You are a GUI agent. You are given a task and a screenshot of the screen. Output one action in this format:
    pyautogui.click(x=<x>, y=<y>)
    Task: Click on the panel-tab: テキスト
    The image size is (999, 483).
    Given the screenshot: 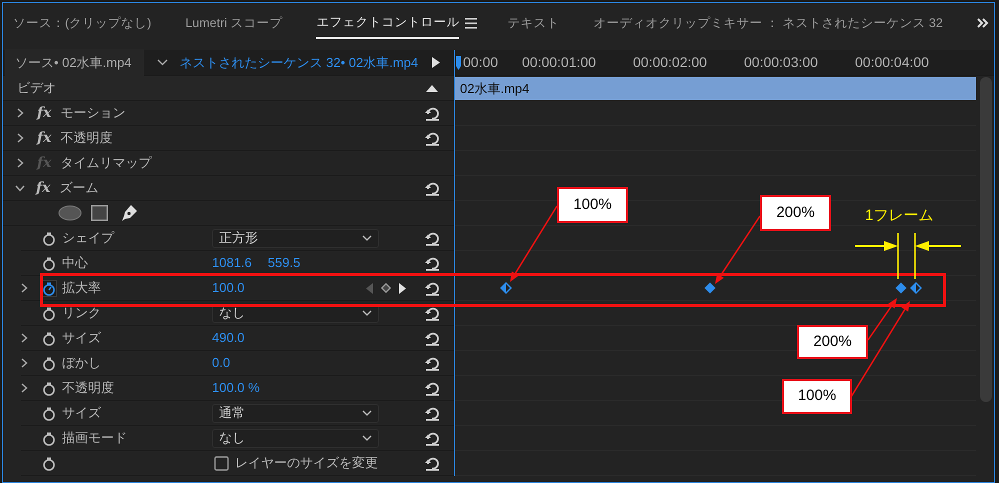 What is the action you would take?
    pyautogui.click(x=533, y=23)
    